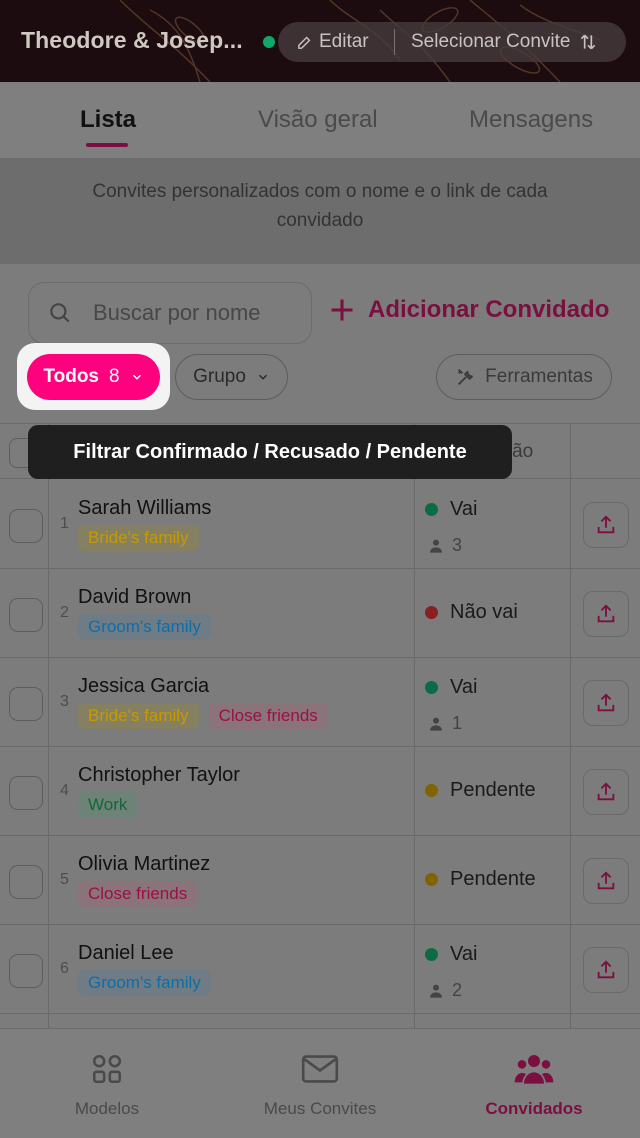 This screenshot has height=1138, width=640. I want to click on nav-item-meus-convites: Meus Convites, so click(320, 1083).